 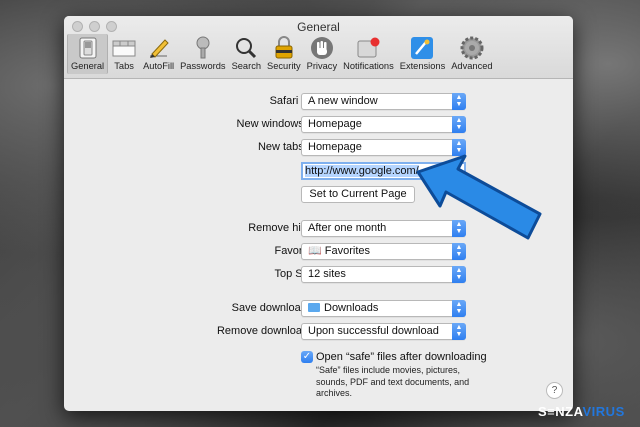 What do you see at coordinates (383, 101) in the screenshot?
I see `safari-opens-select: A new window ▲ ▼` at bounding box center [383, 101].